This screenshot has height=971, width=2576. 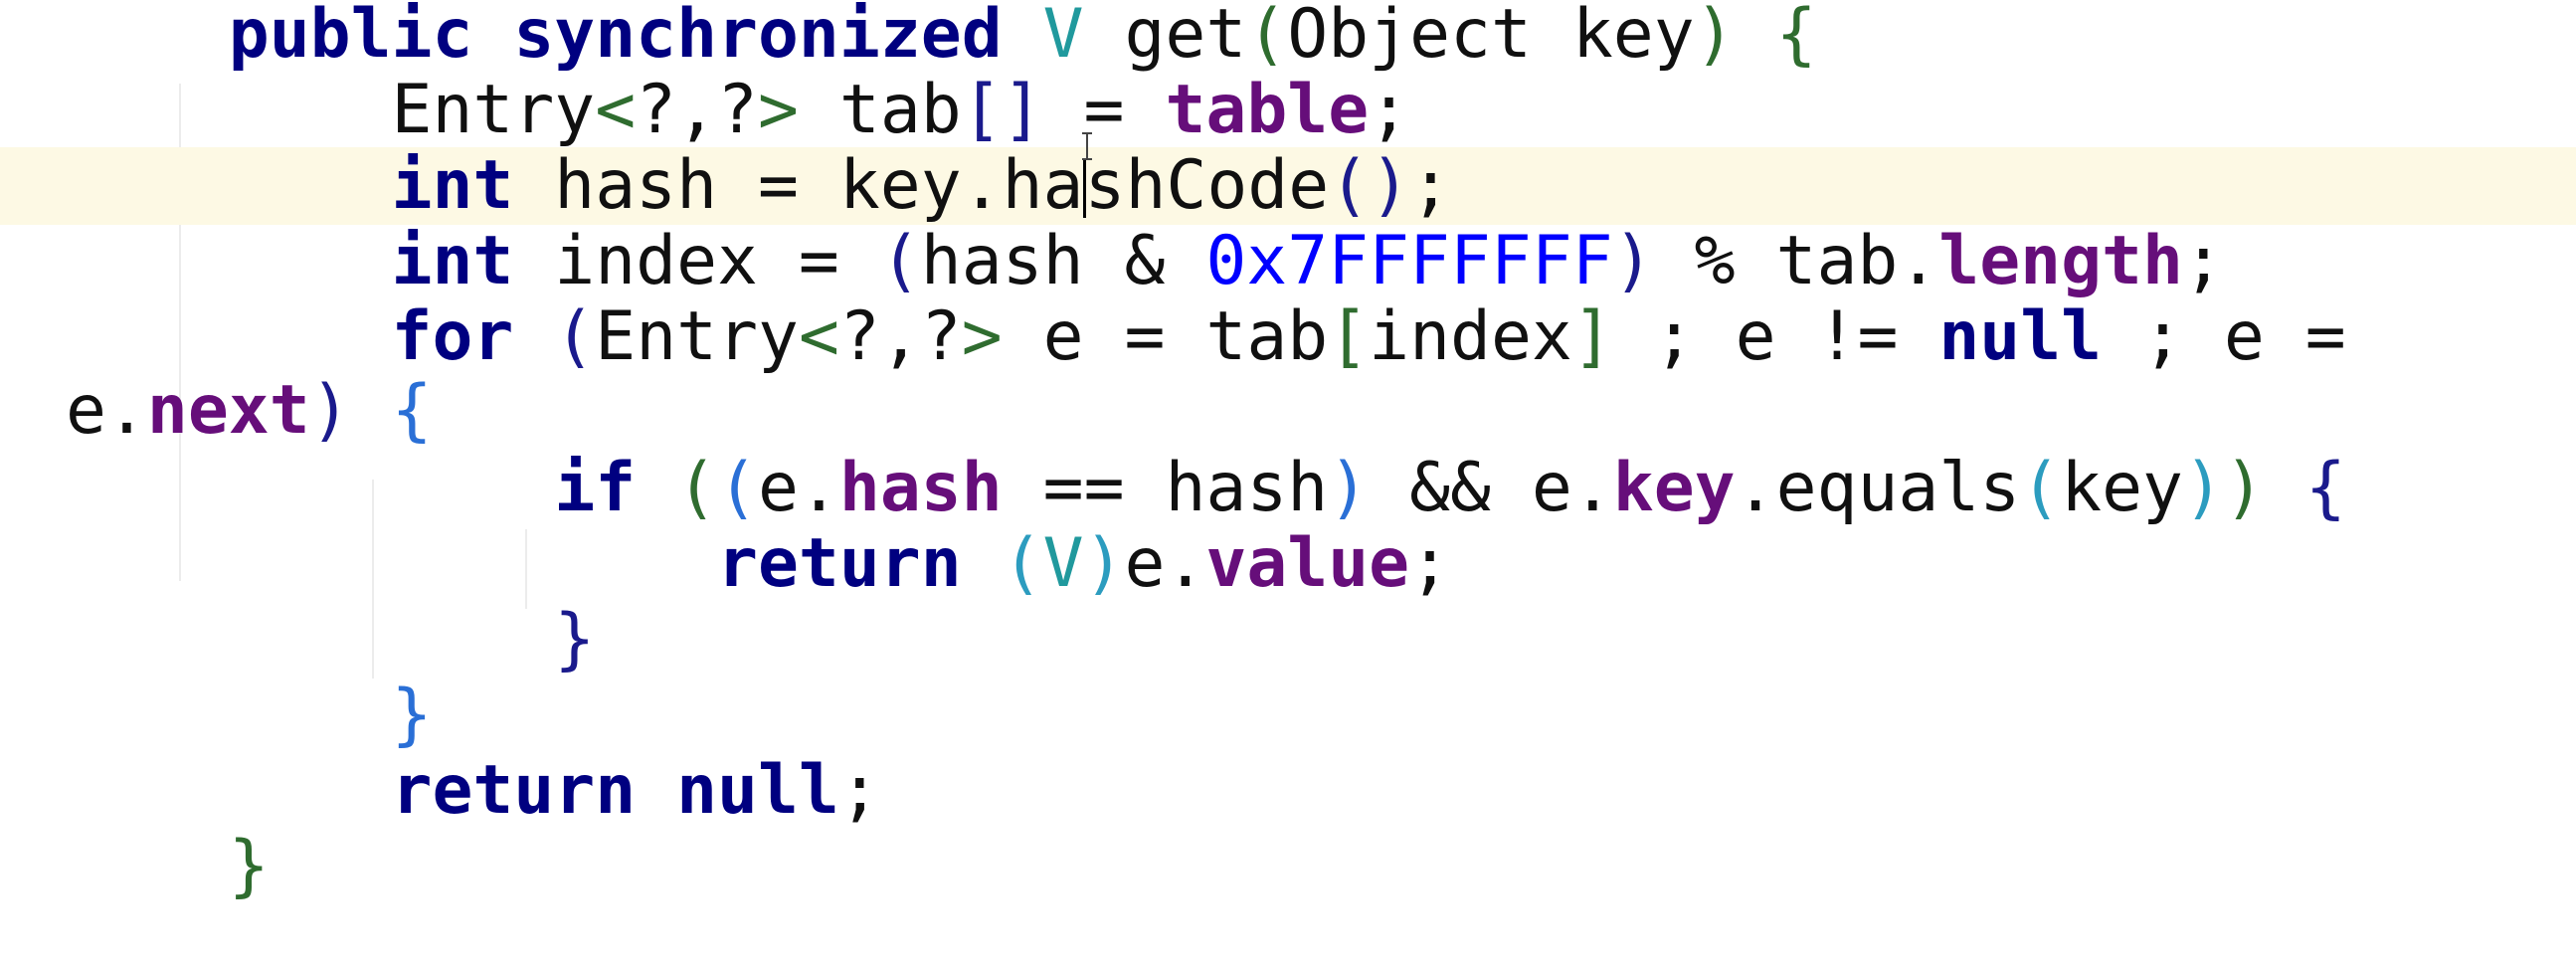 What do you see at coordinates (758, 37) in the screenshot?
I see `code-token: synchronized` at bounding box center [758, 37].